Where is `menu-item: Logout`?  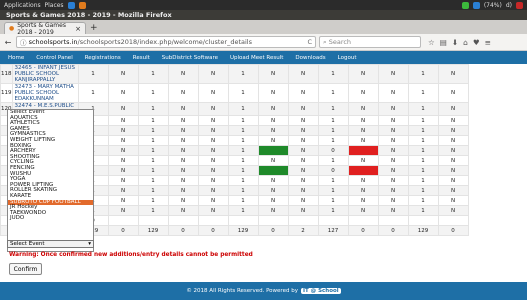
menu-item: Logout is located at coordinates (347, 58).